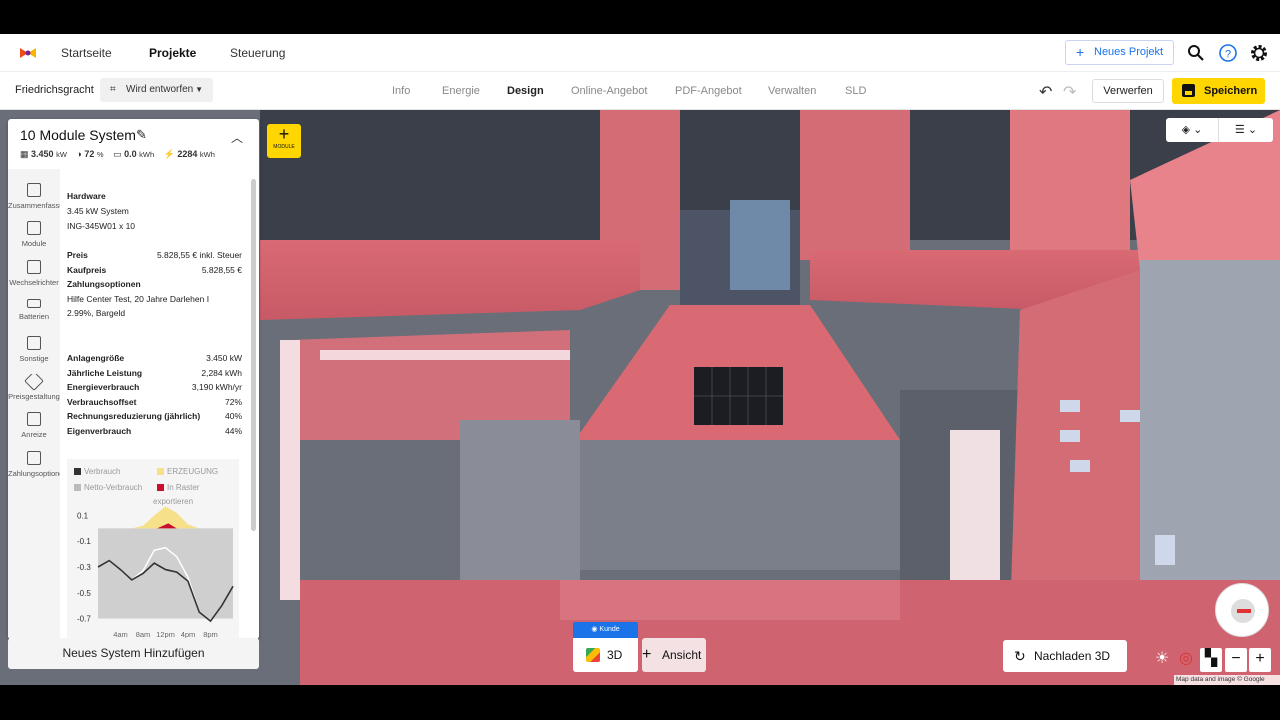  I want to click on gear-icon, so click(1259, 53).